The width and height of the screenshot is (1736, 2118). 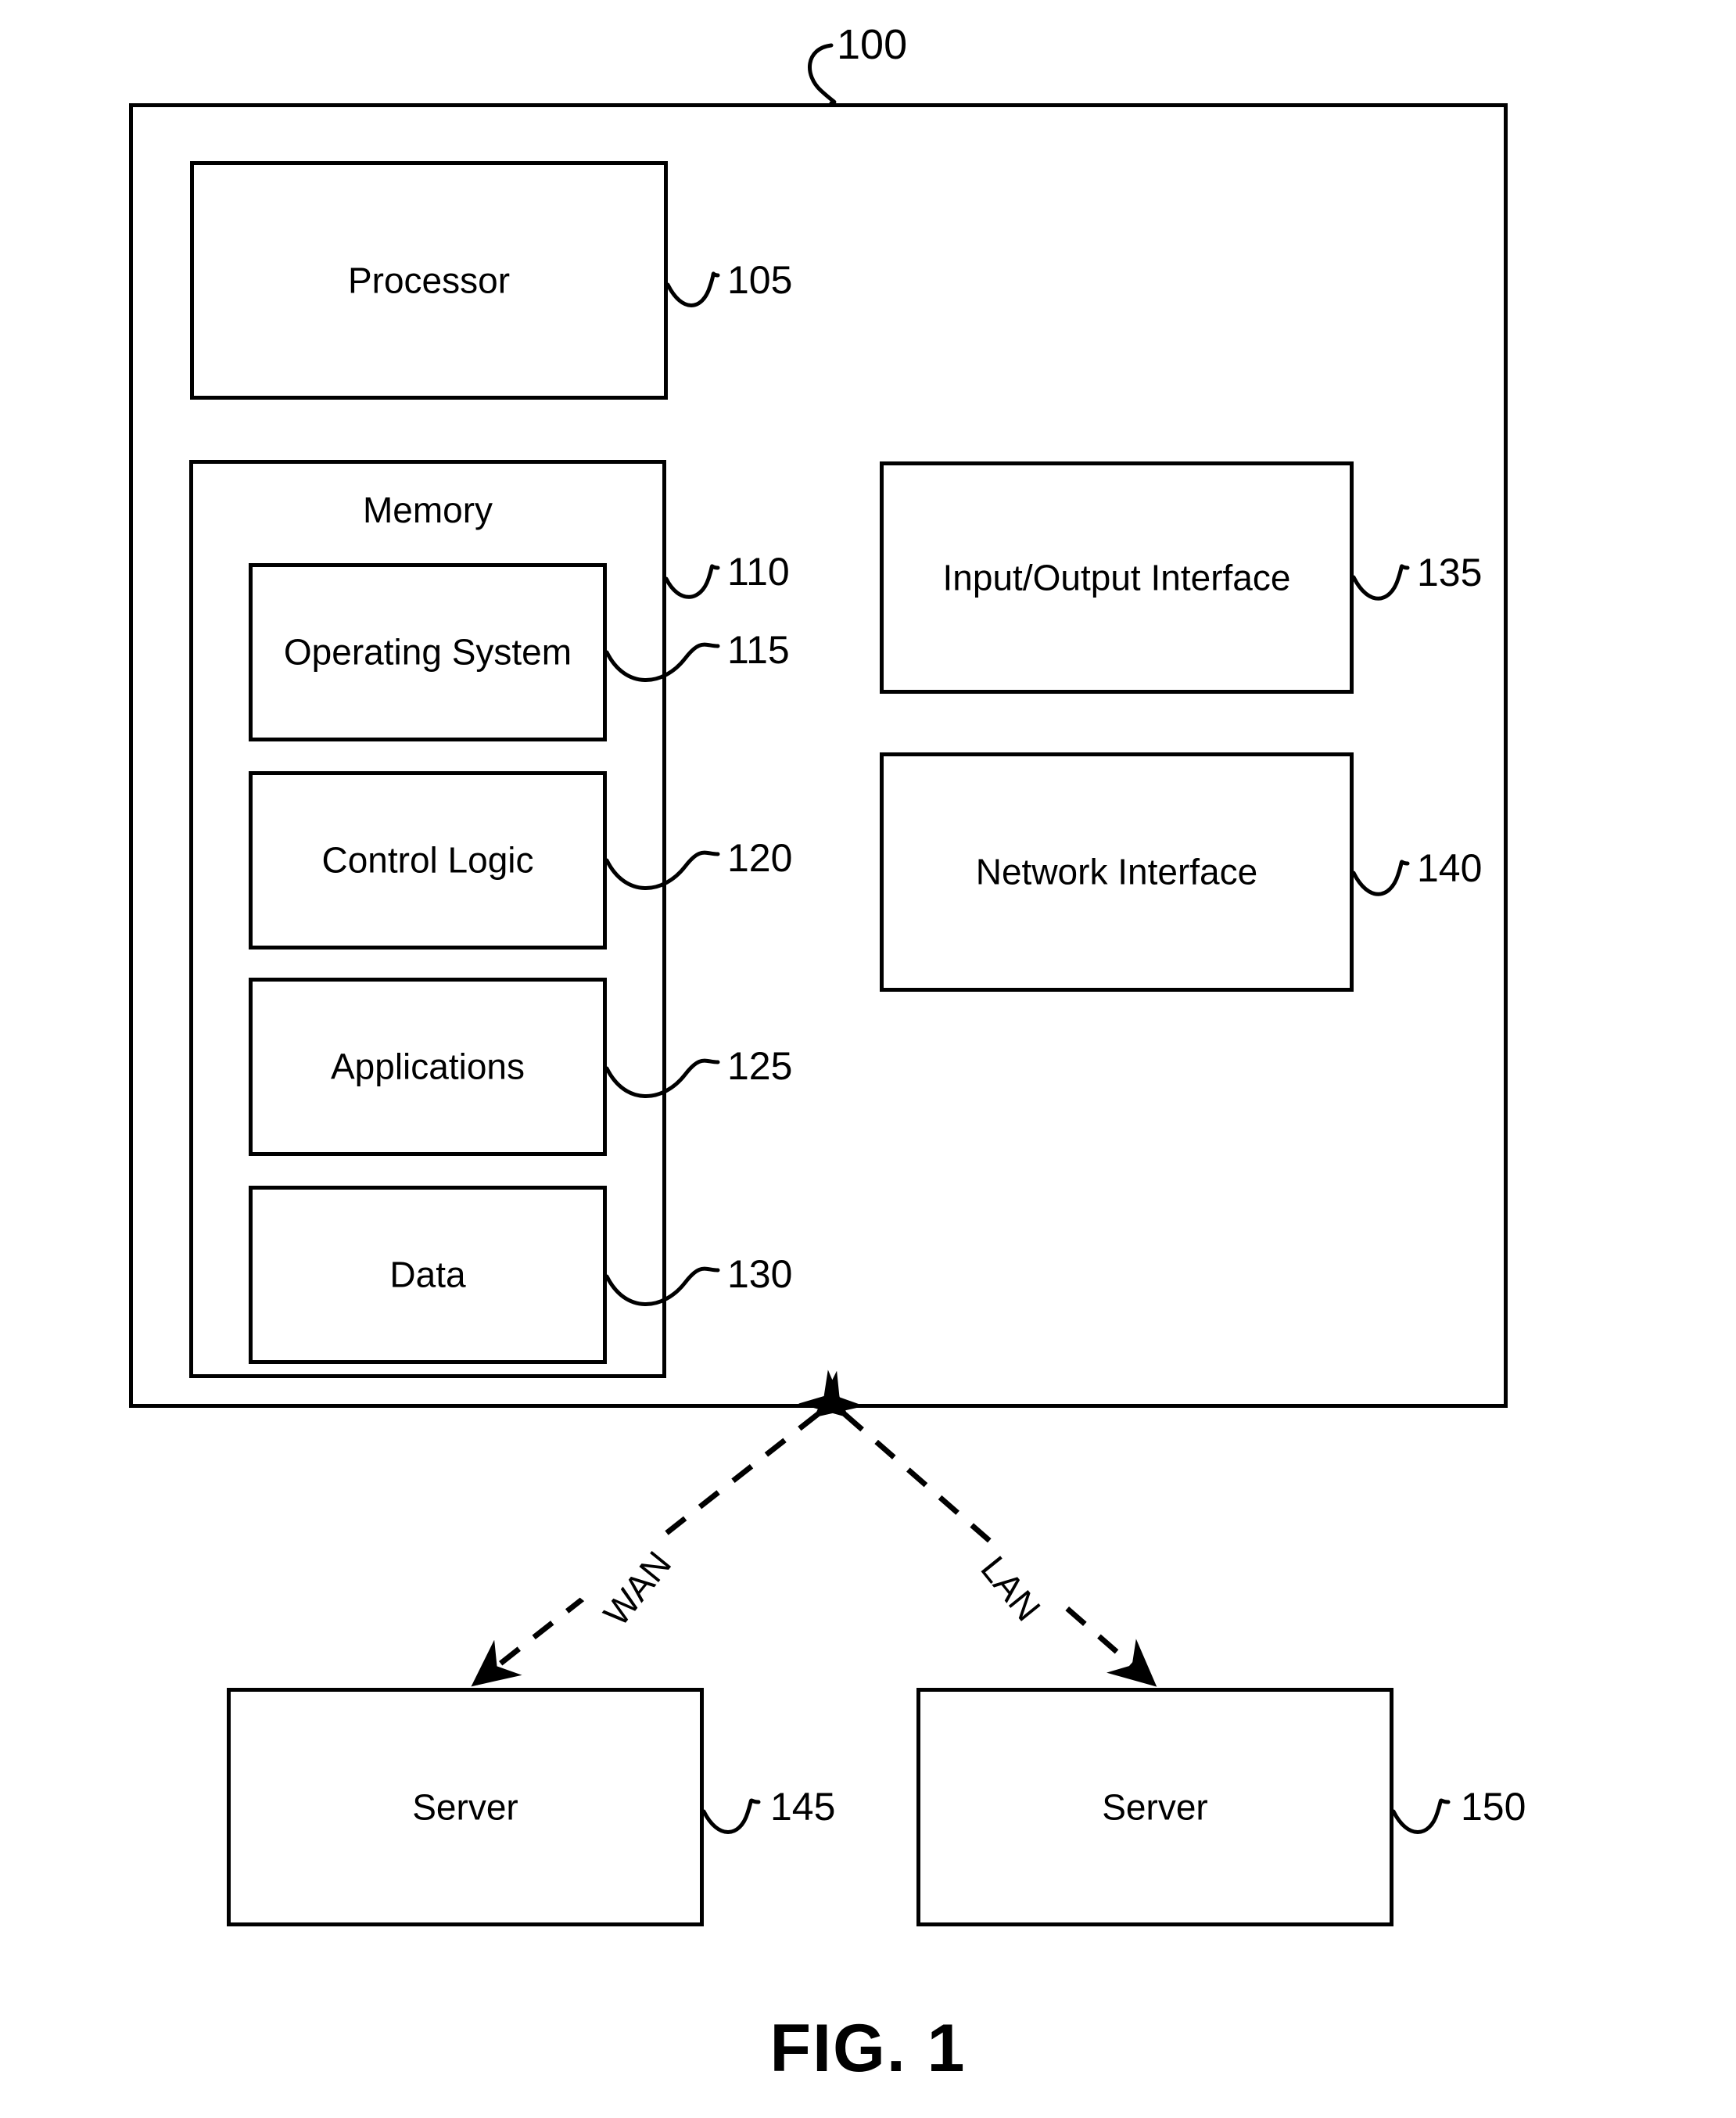 I want to click on processor-label: Processor, so click(x=429, y=280).